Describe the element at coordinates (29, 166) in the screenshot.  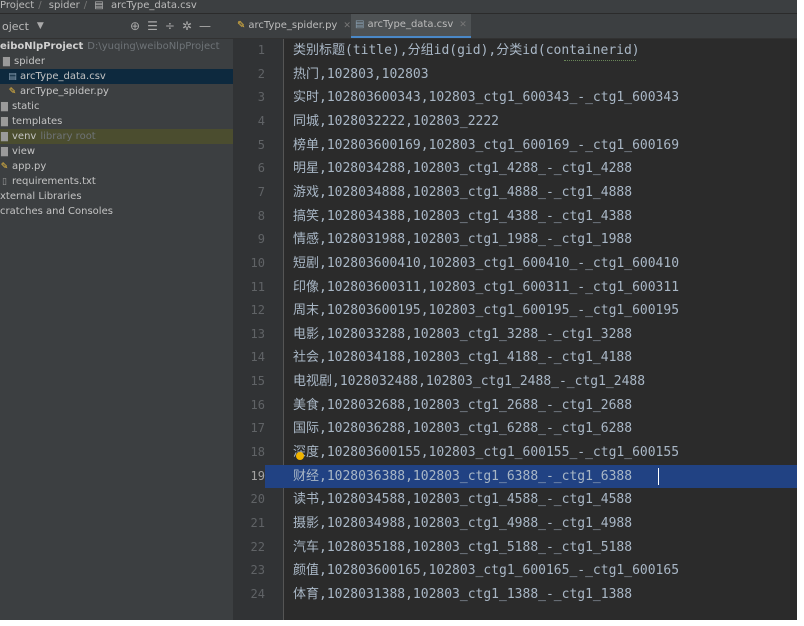
I see `tree-item-label: app.py` at that location.